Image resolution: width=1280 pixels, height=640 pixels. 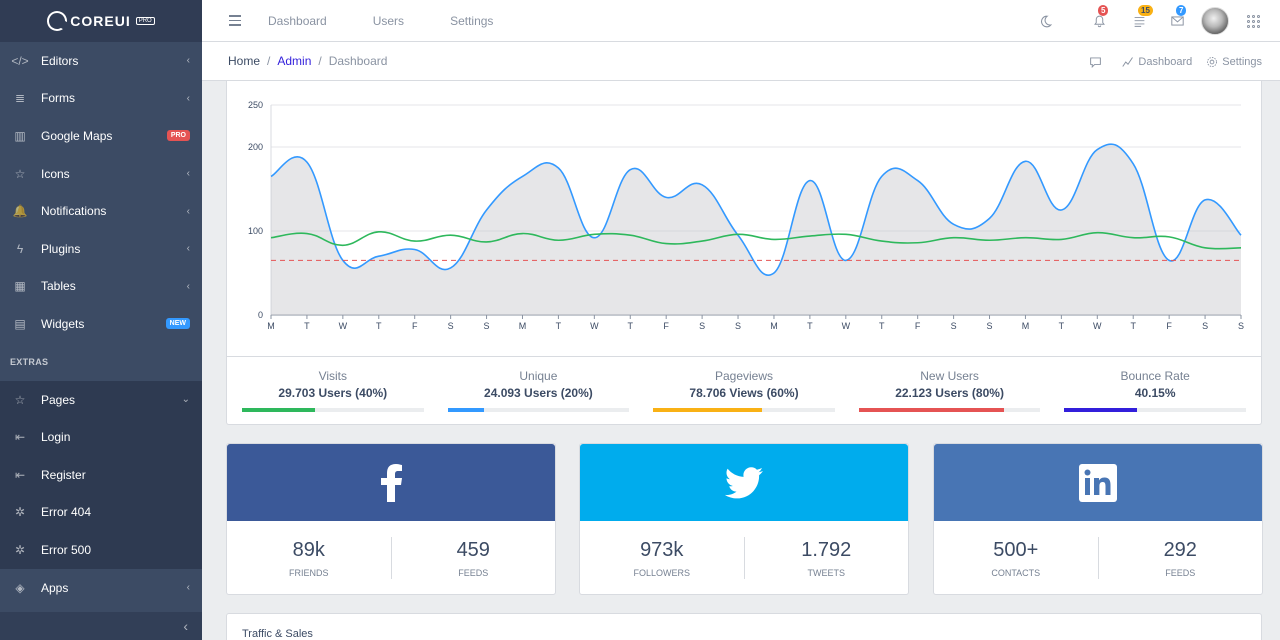 What do you see at coordinates (1253, 21) in the screenshot?
I see `apps-grid-icon` at bounding box center [1253, 21].